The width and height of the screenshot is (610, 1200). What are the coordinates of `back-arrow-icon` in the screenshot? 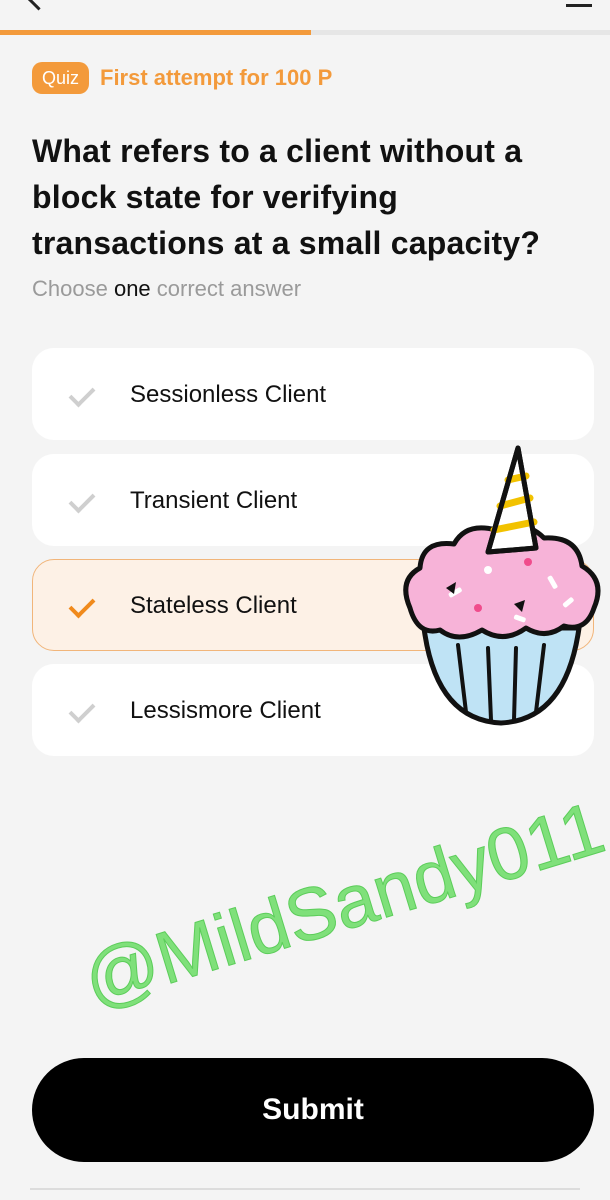 It's located at (38, 5).